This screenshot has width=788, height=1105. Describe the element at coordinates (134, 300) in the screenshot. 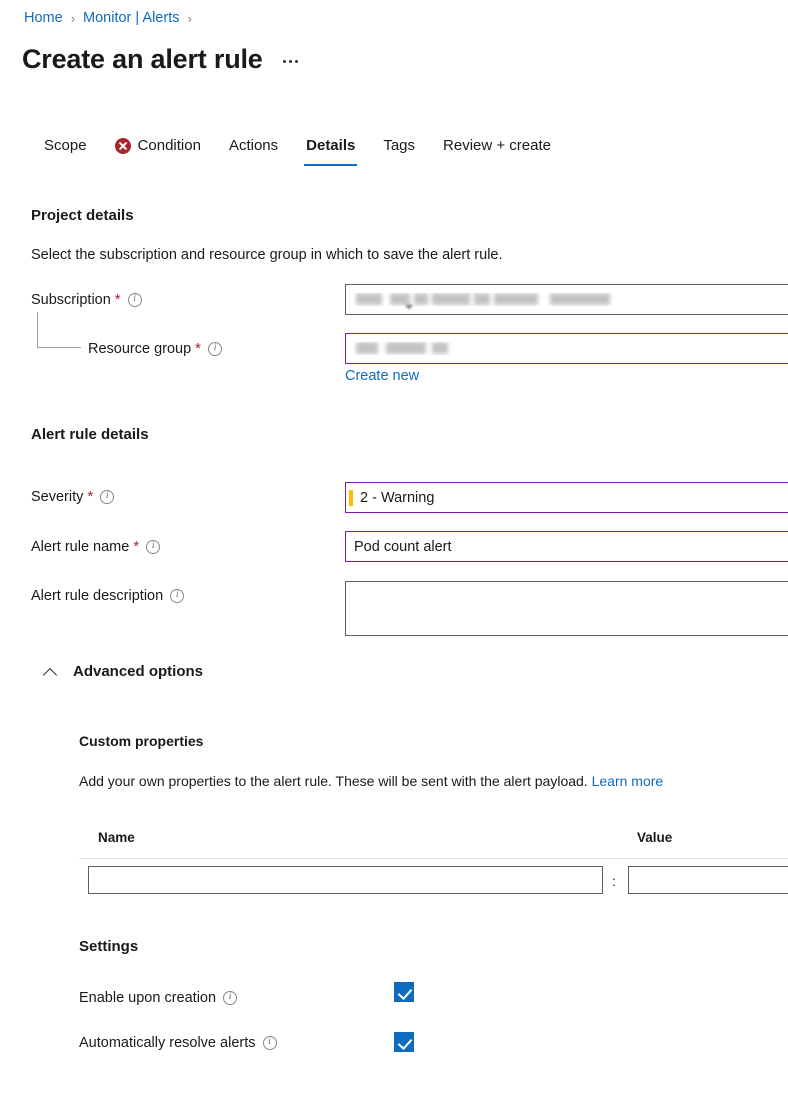

I see `subscription-info-icon: i` at that location.